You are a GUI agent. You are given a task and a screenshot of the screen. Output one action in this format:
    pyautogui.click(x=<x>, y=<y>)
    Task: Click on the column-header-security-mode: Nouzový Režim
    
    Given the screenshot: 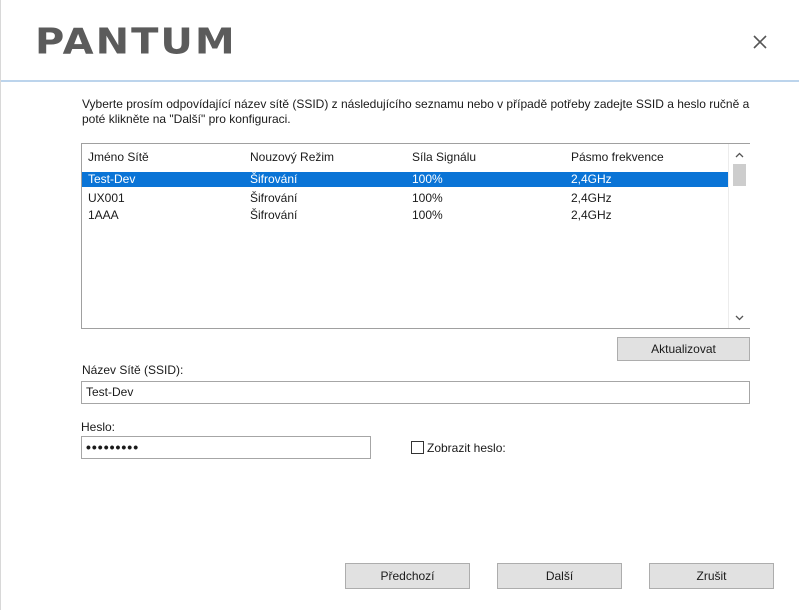 What is the action you would take?
    pyautogui.click(x=292, y=157)
    